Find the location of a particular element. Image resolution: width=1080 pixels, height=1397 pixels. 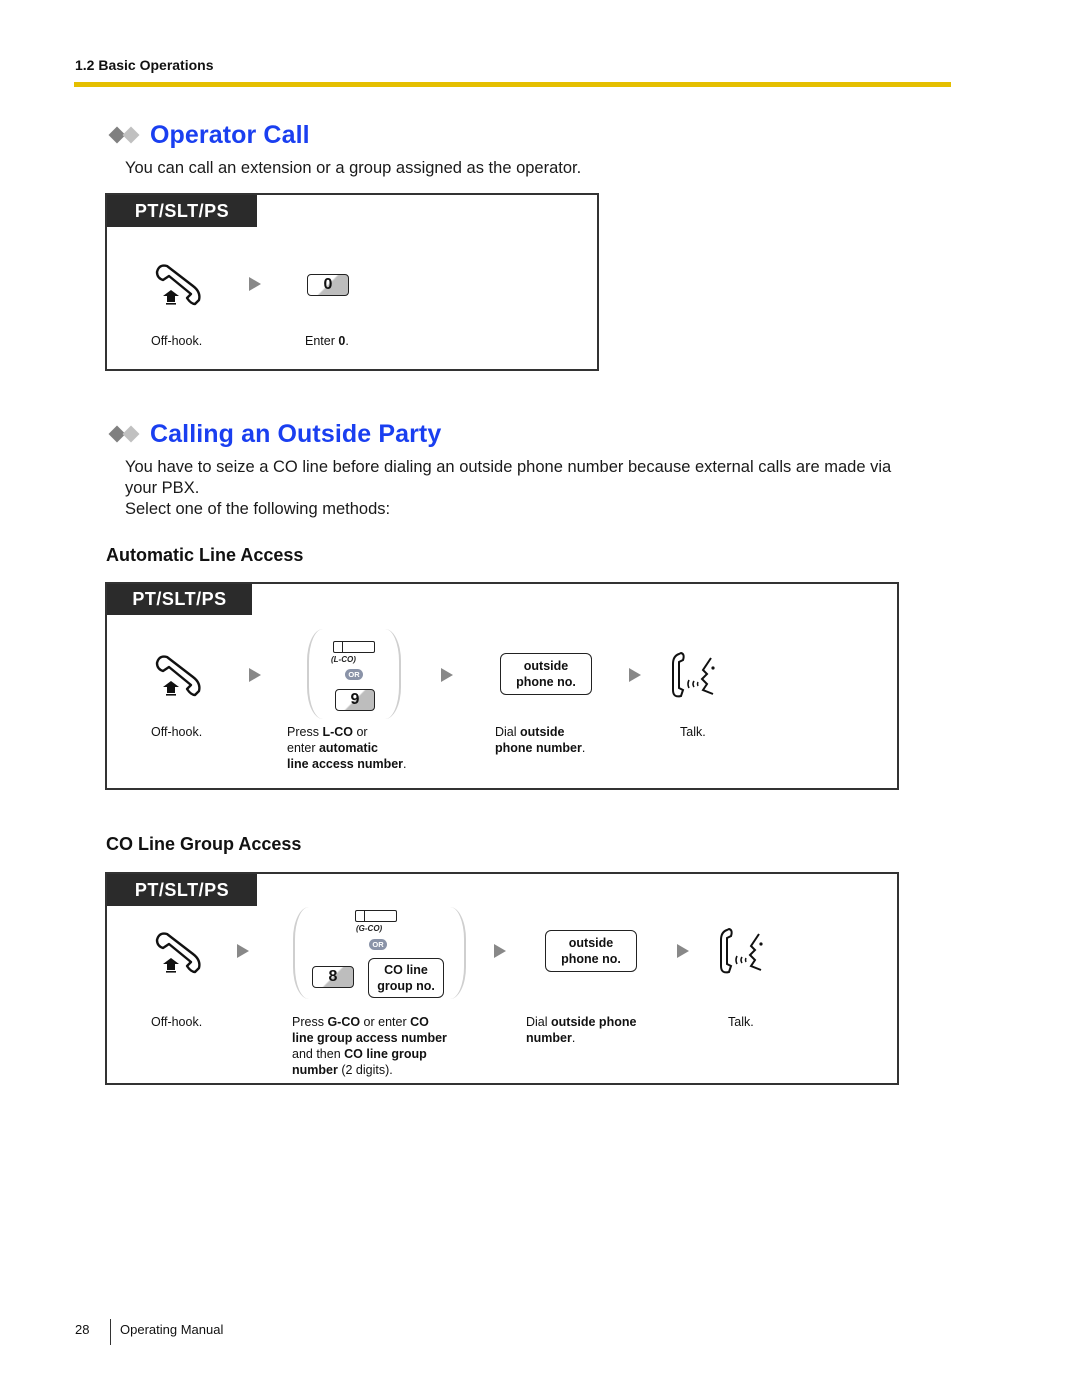

enter-0-caption: Enter 0. is located at coordinates (327, 341).